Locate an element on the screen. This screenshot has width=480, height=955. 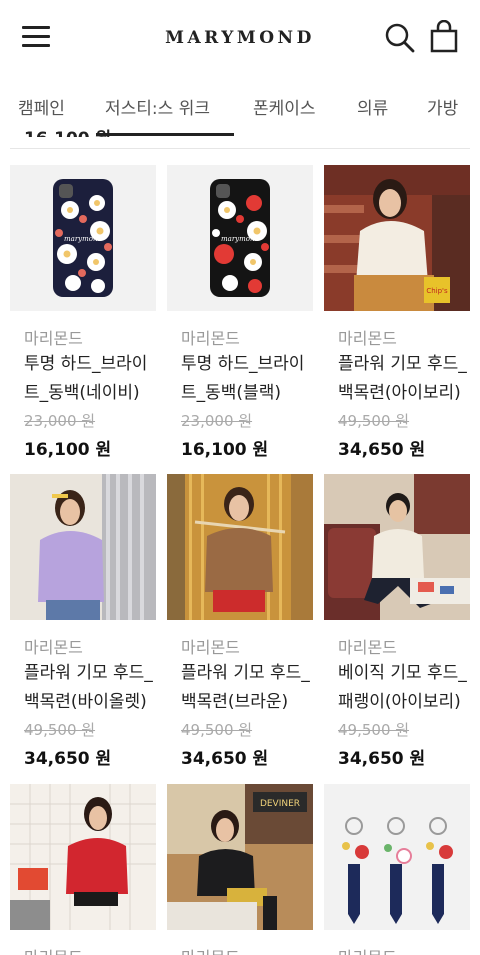
product-image-hoodie-black-model: DEVINER is located at coordinates (240, 857).